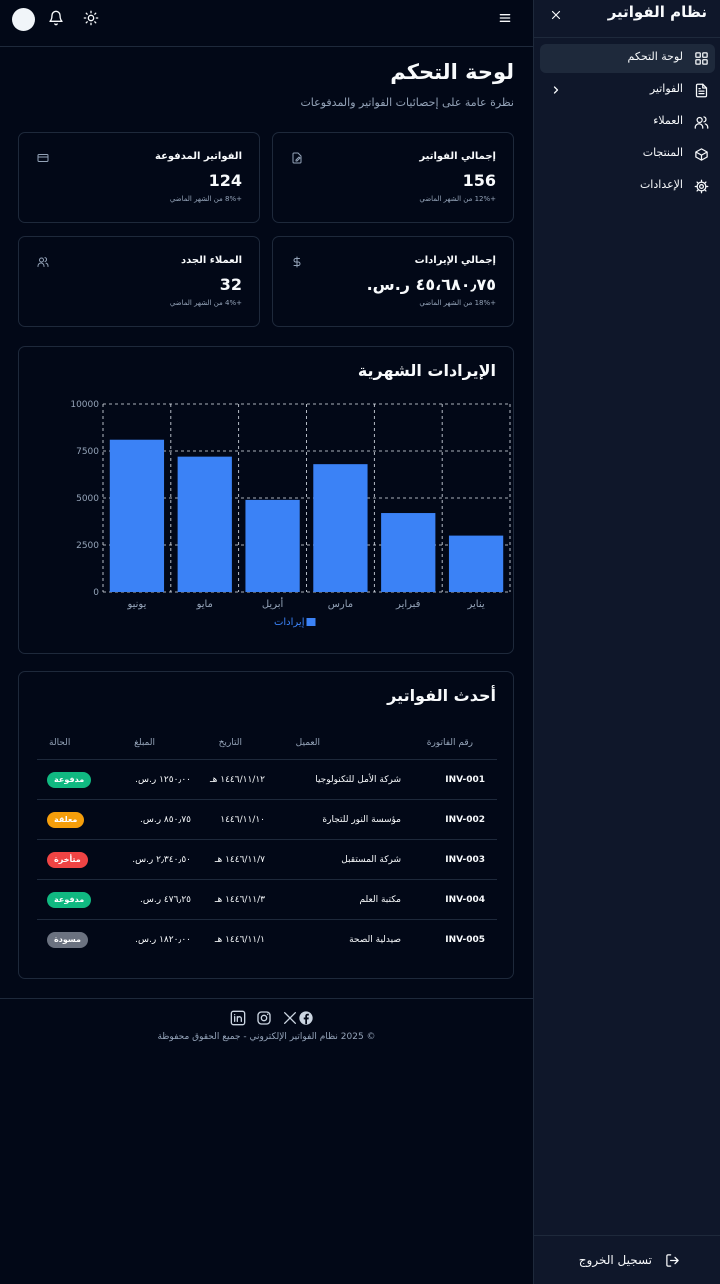 This screenshot has width=720, height=1284. Describe the element at coordinates (273, 603) in the screenshot. I see `x-tick-label: أبريل` at that location.